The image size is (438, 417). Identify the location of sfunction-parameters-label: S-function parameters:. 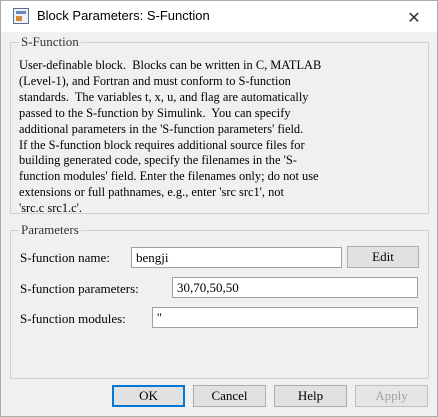
(79, 288).